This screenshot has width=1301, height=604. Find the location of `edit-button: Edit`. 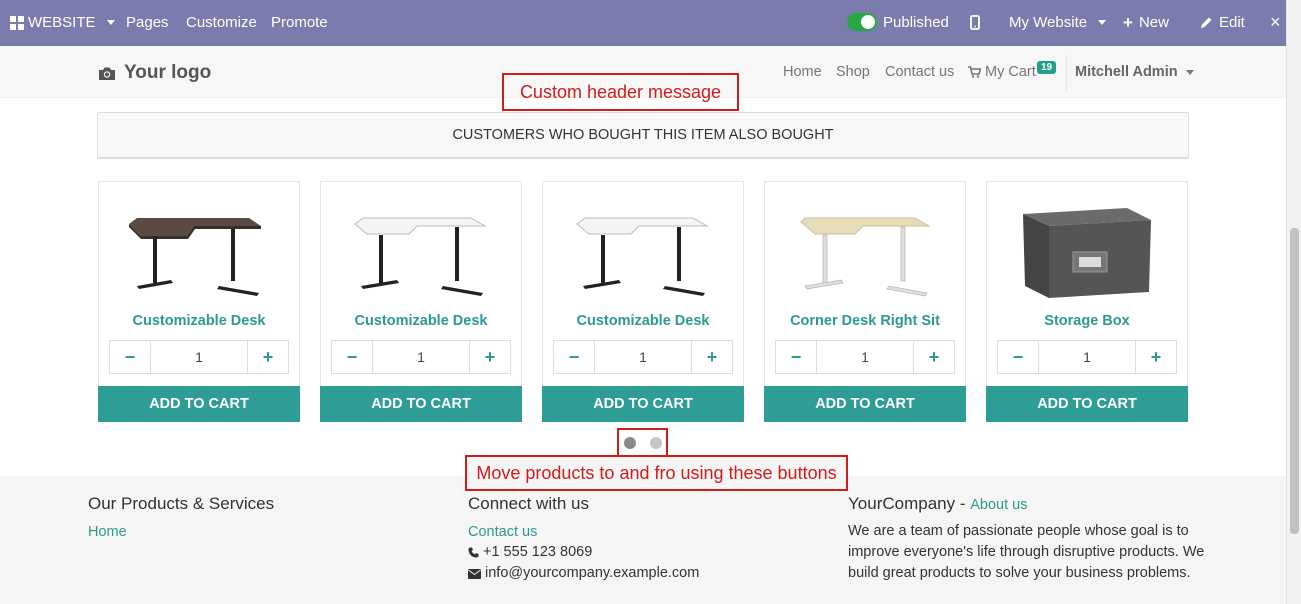

edit-button: Edit is located at coordinates (1222, 22).